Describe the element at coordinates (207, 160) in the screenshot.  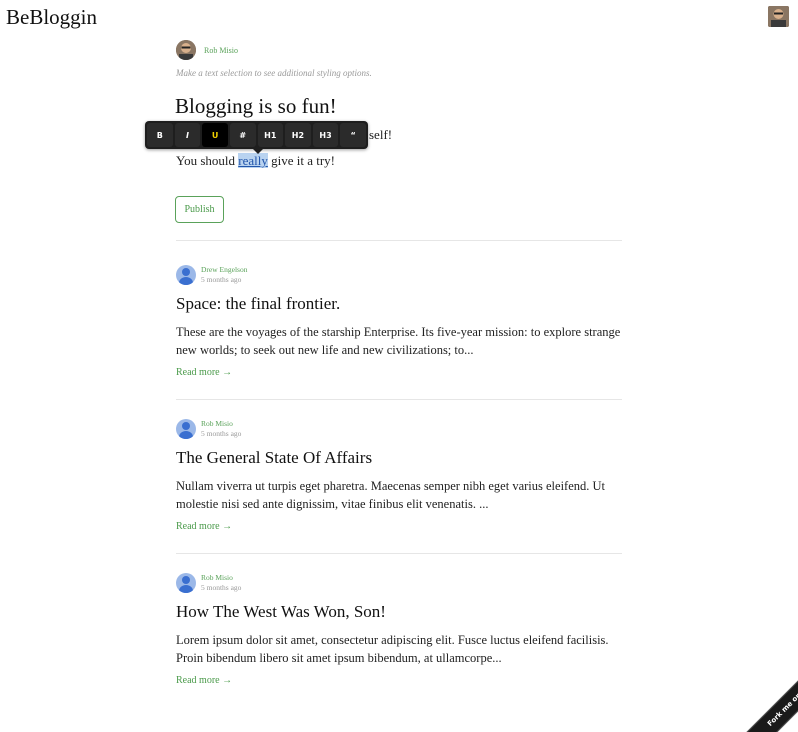
I see `editor-text: You should` at that location.